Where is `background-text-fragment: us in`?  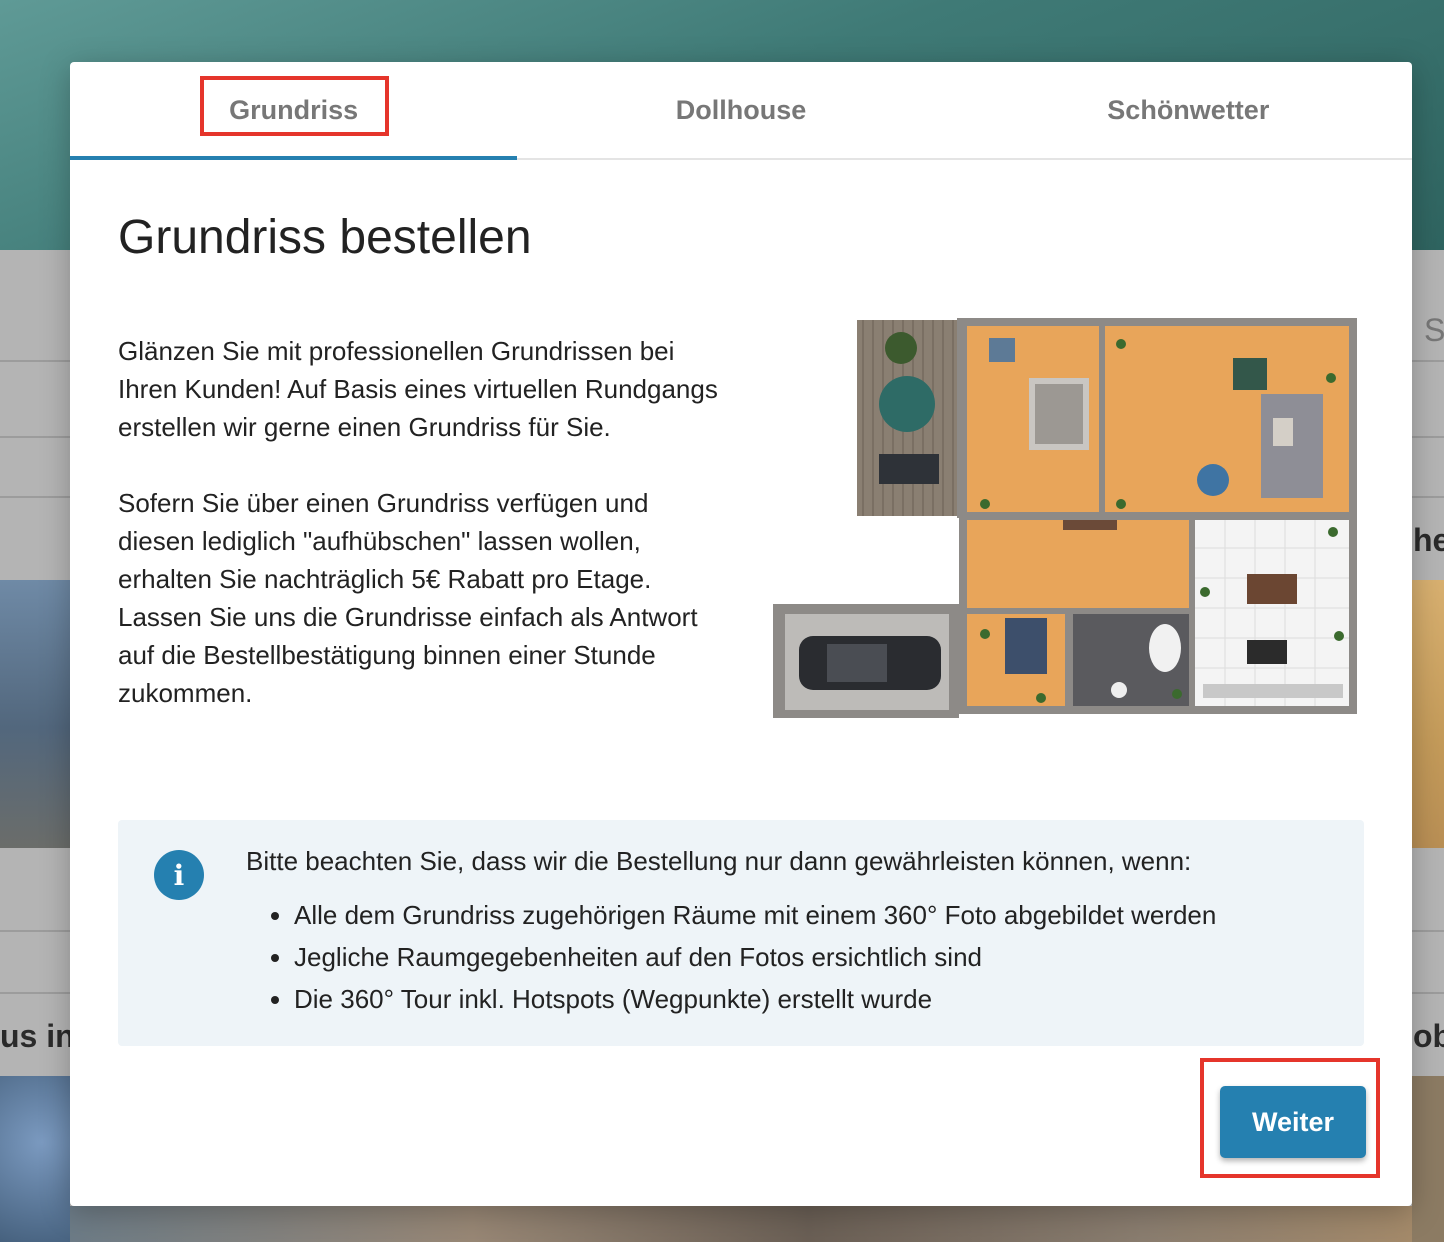
background-text-fragment: us in is located at coordinates (37, 1036).